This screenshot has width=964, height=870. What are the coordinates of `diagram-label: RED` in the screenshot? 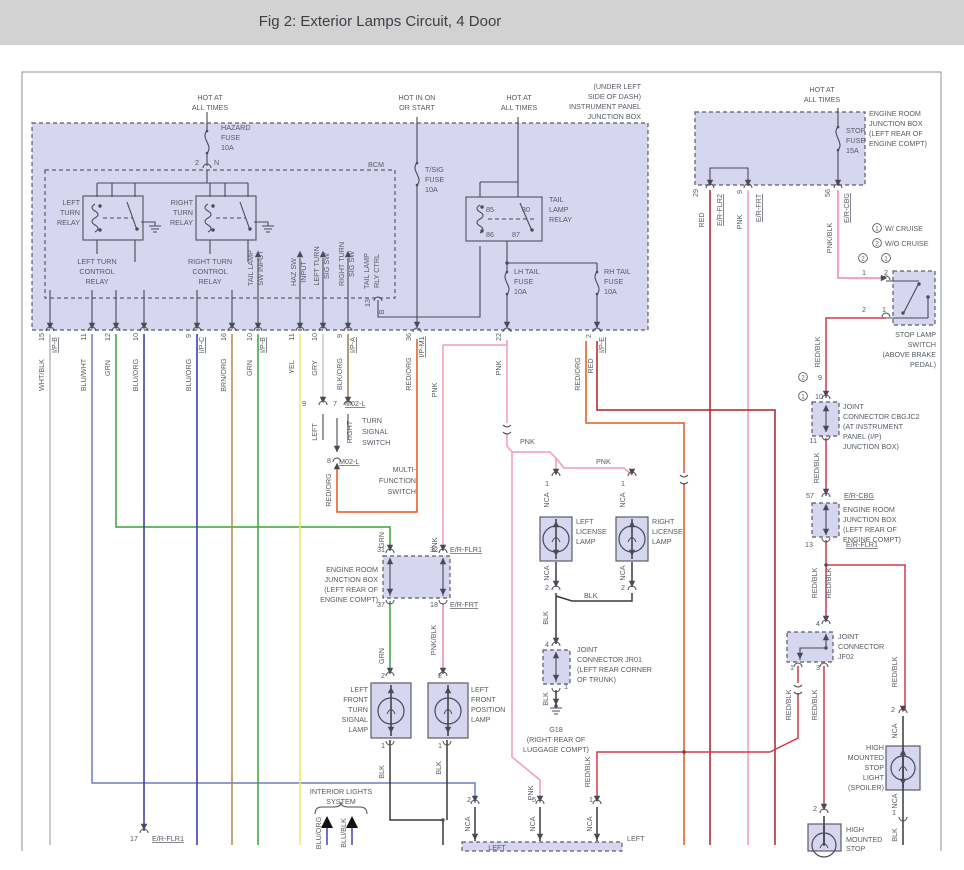 It's located at (701, 219).